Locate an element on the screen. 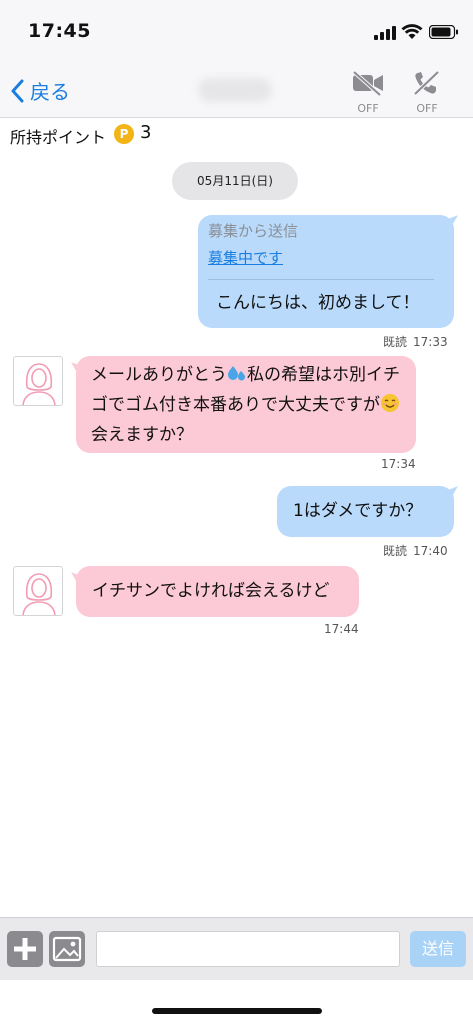  back-label: 戻る is located at coordinates (50, 92).